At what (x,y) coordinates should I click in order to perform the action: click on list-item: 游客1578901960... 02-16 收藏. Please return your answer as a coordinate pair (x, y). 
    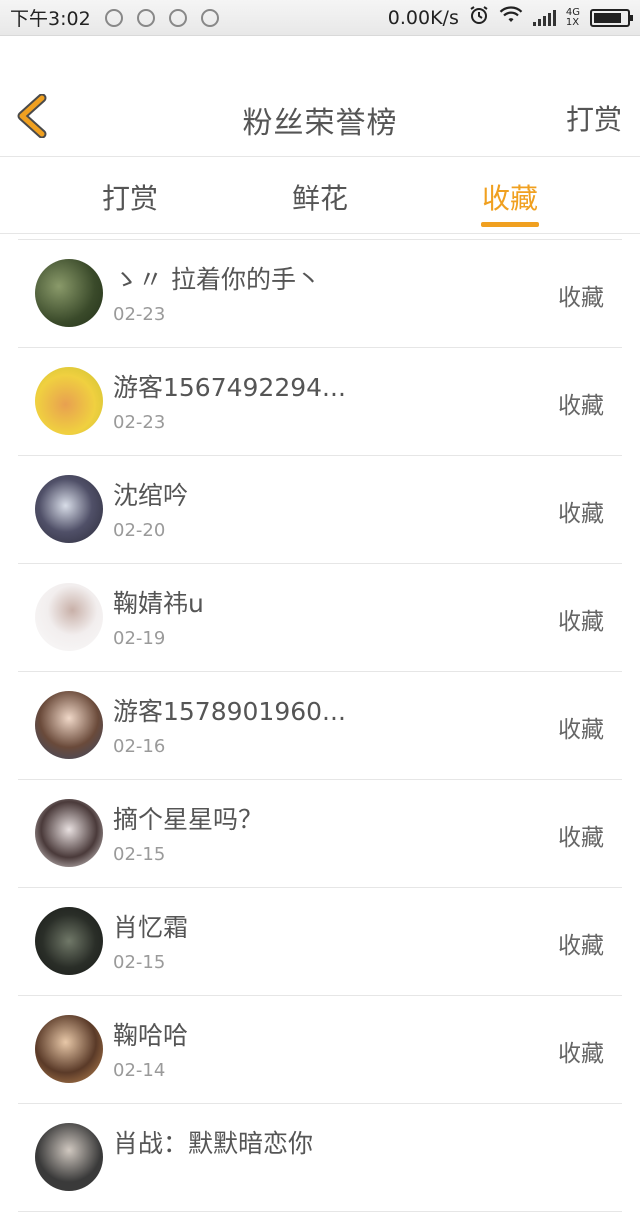
    Looking at the image, I should click on (320, 726).